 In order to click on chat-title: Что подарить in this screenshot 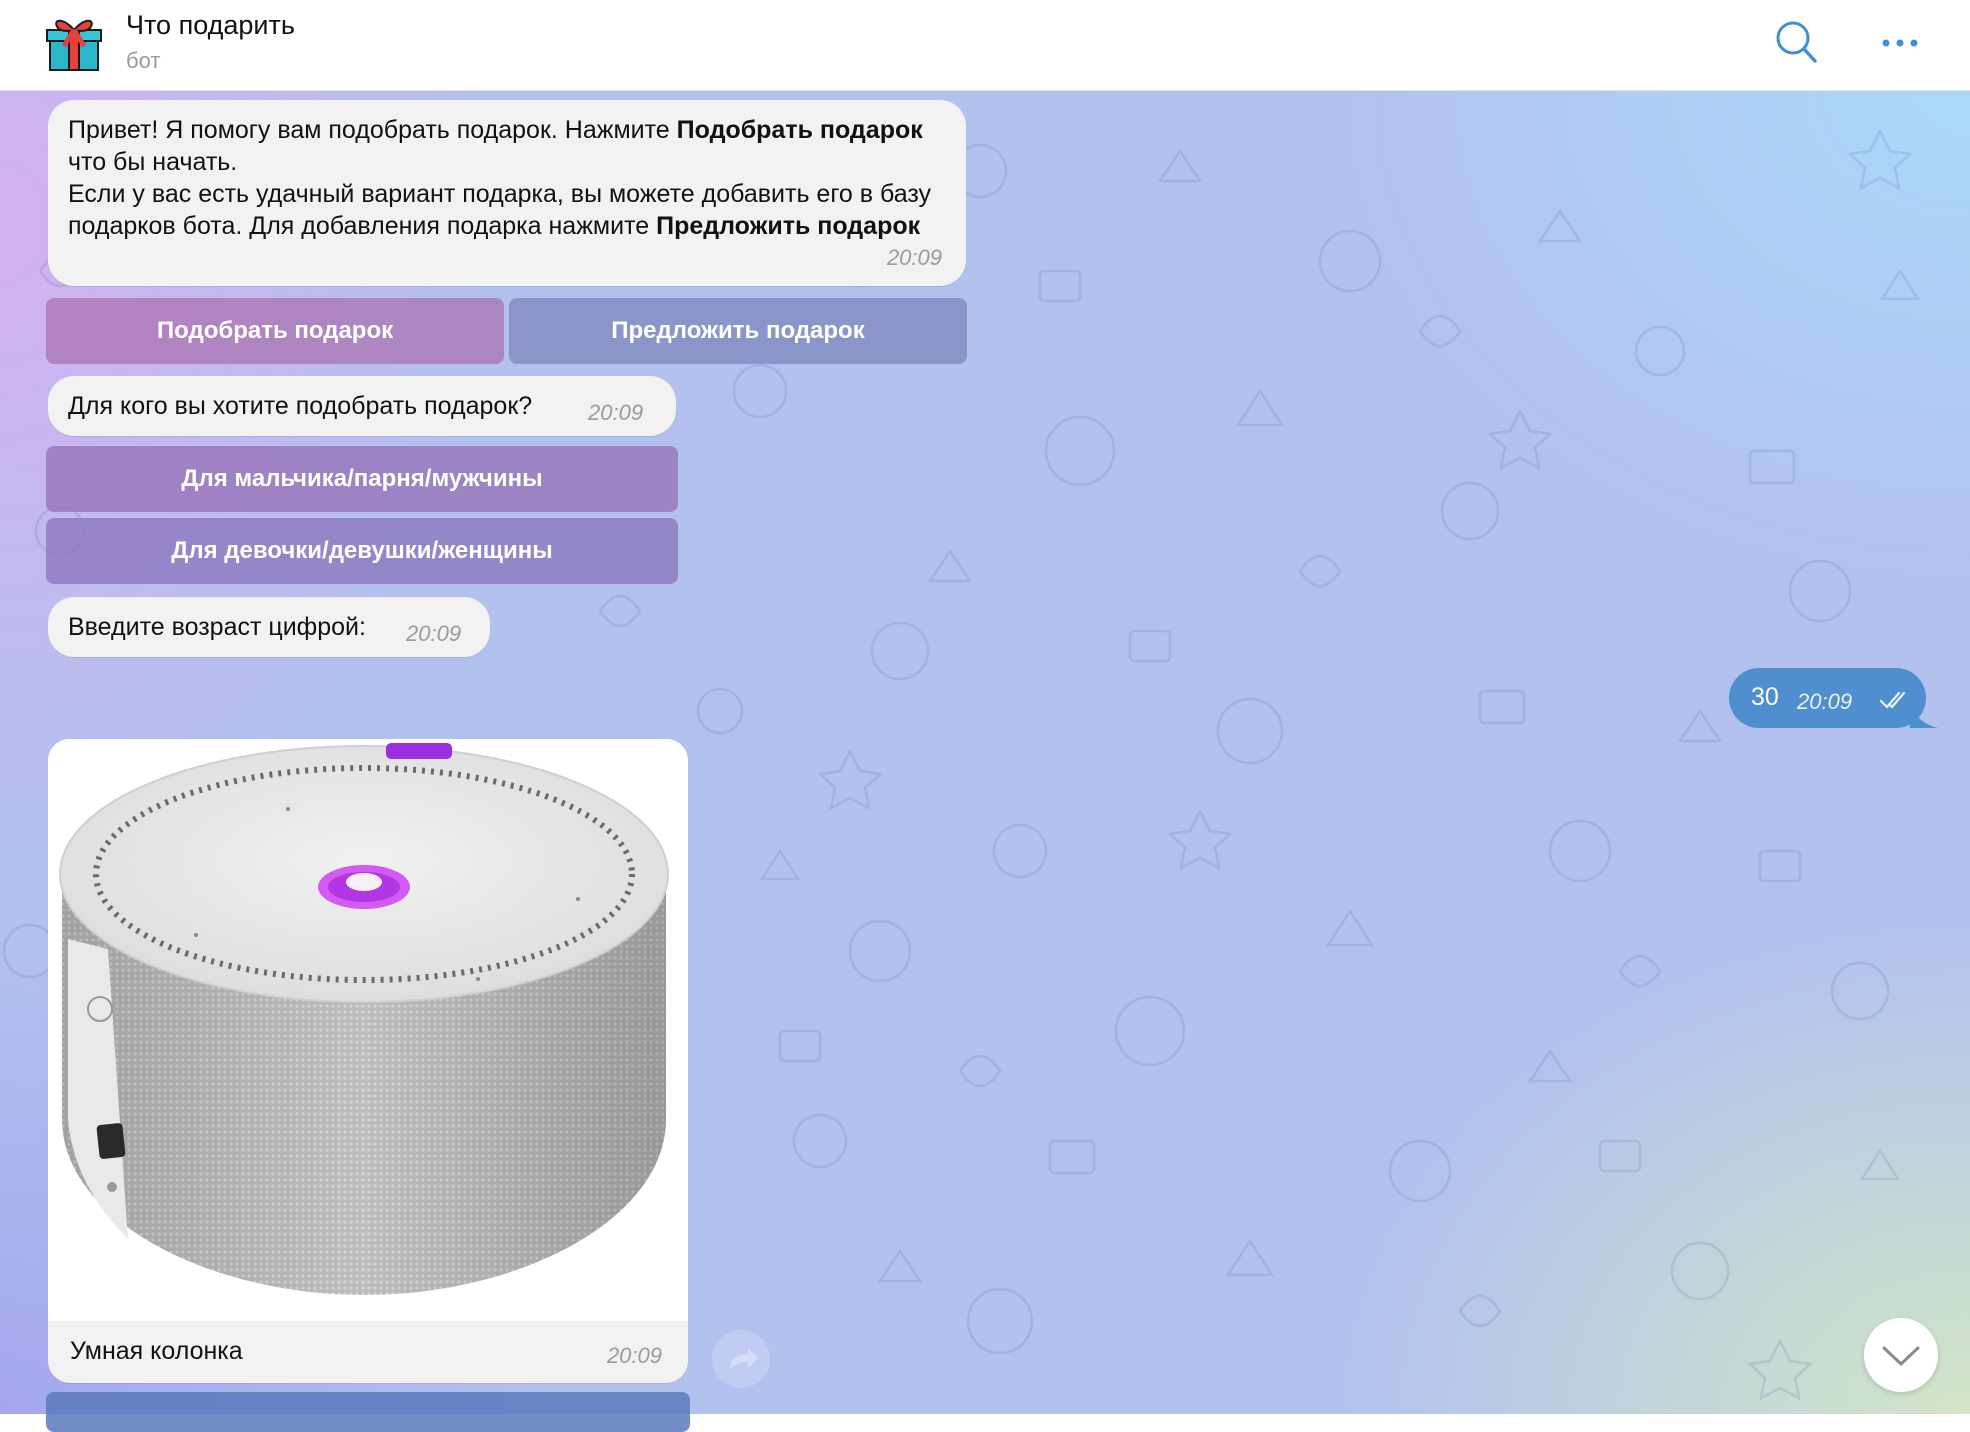, I will do `click(210, 25)`.